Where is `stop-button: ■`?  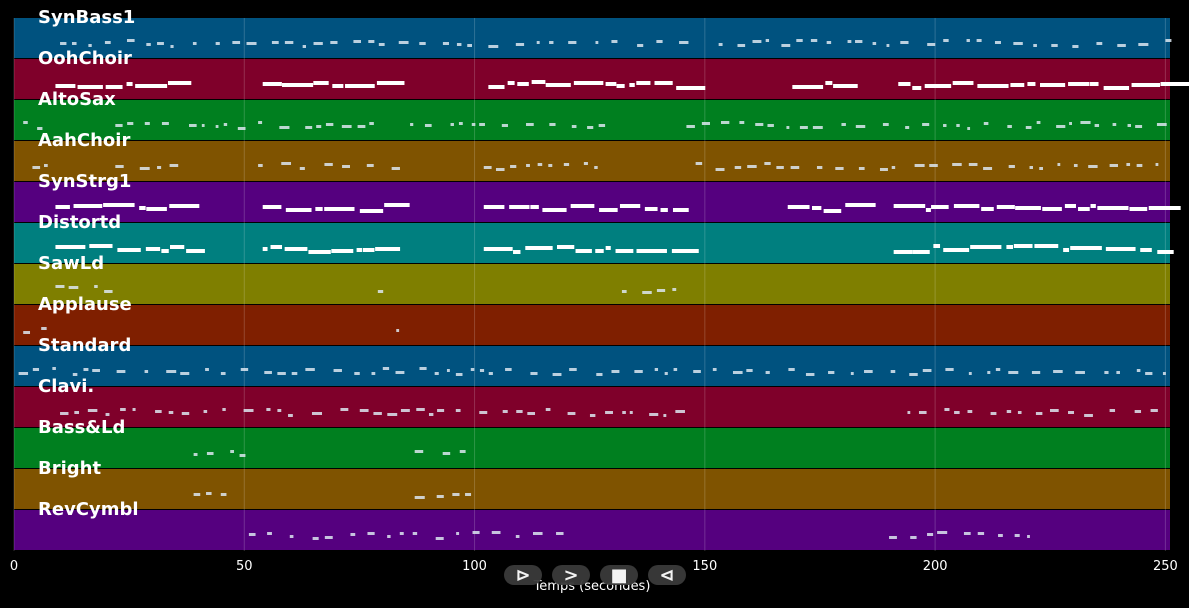
stop-button: ■ is located at coordinates (619, 575).